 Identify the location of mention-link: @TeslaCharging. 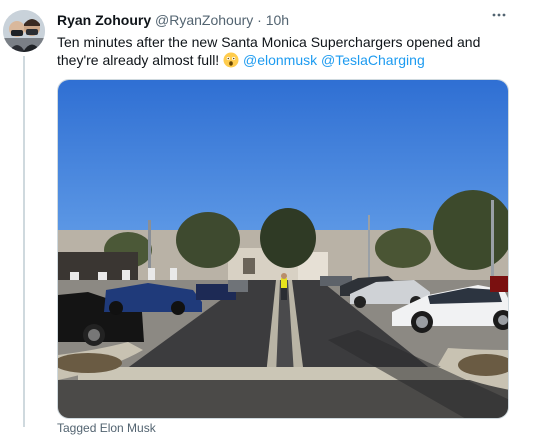
(373, 60).